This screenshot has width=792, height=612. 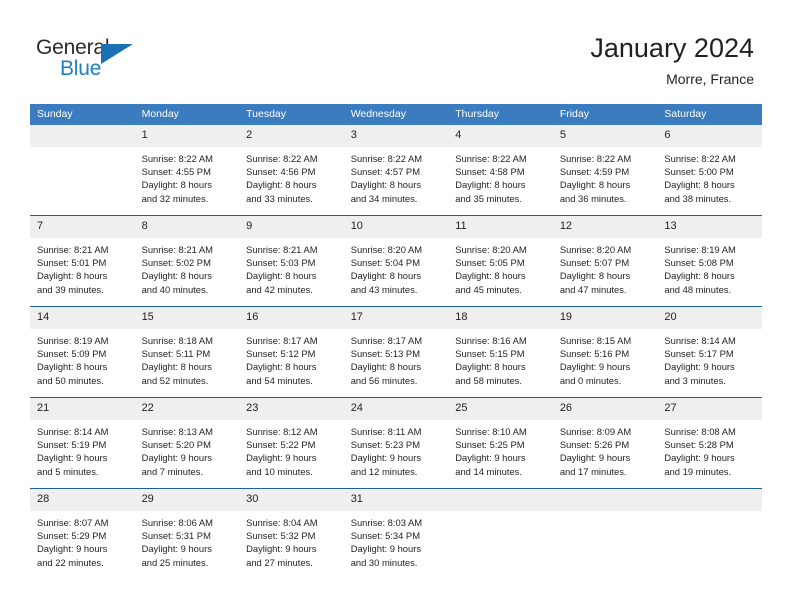 I want to click on daylight-text-line2: and 12 minutes., so click(x=384, y=471).